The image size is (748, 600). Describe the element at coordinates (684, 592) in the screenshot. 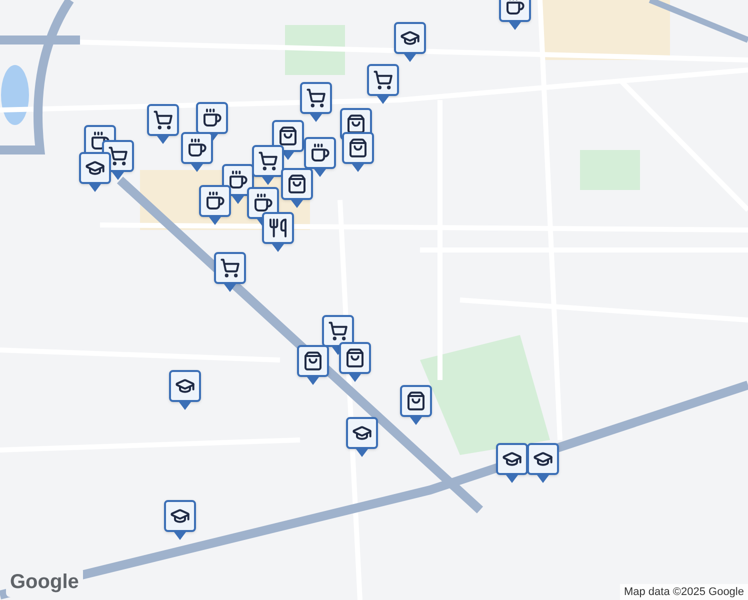

I see `map-attribution: Map data ©2025 Google` at that location.